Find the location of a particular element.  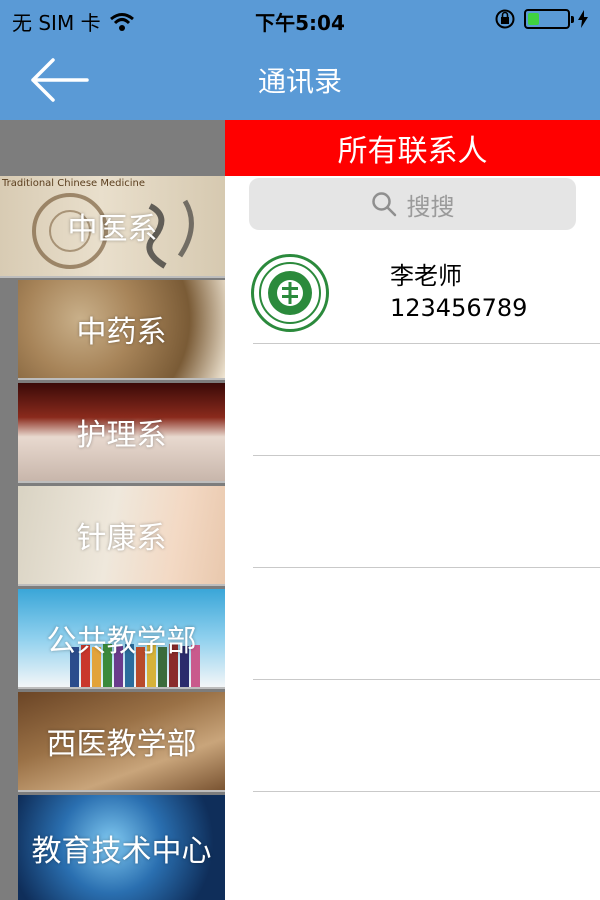

sidebar-item-public-teaching: 公共教学部 is located at coordinates (121, 639).